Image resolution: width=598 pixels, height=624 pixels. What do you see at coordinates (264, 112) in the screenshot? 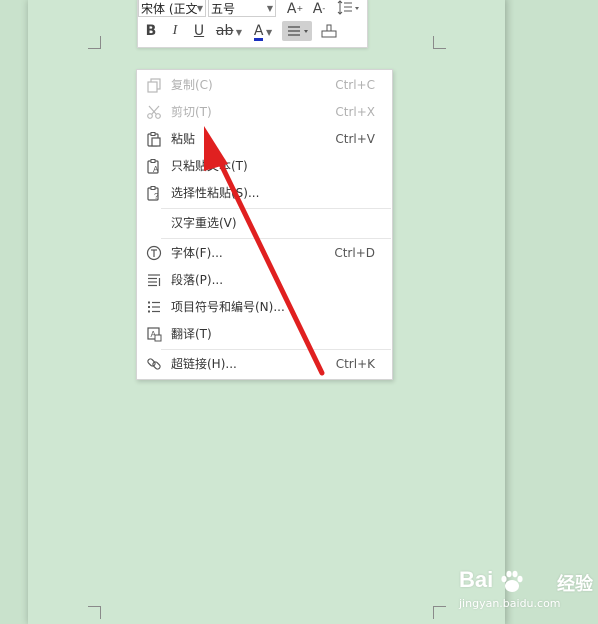
I see `menu-item-cut: 剪切(T) Ctrl+X` at bounding box center [264, 112].